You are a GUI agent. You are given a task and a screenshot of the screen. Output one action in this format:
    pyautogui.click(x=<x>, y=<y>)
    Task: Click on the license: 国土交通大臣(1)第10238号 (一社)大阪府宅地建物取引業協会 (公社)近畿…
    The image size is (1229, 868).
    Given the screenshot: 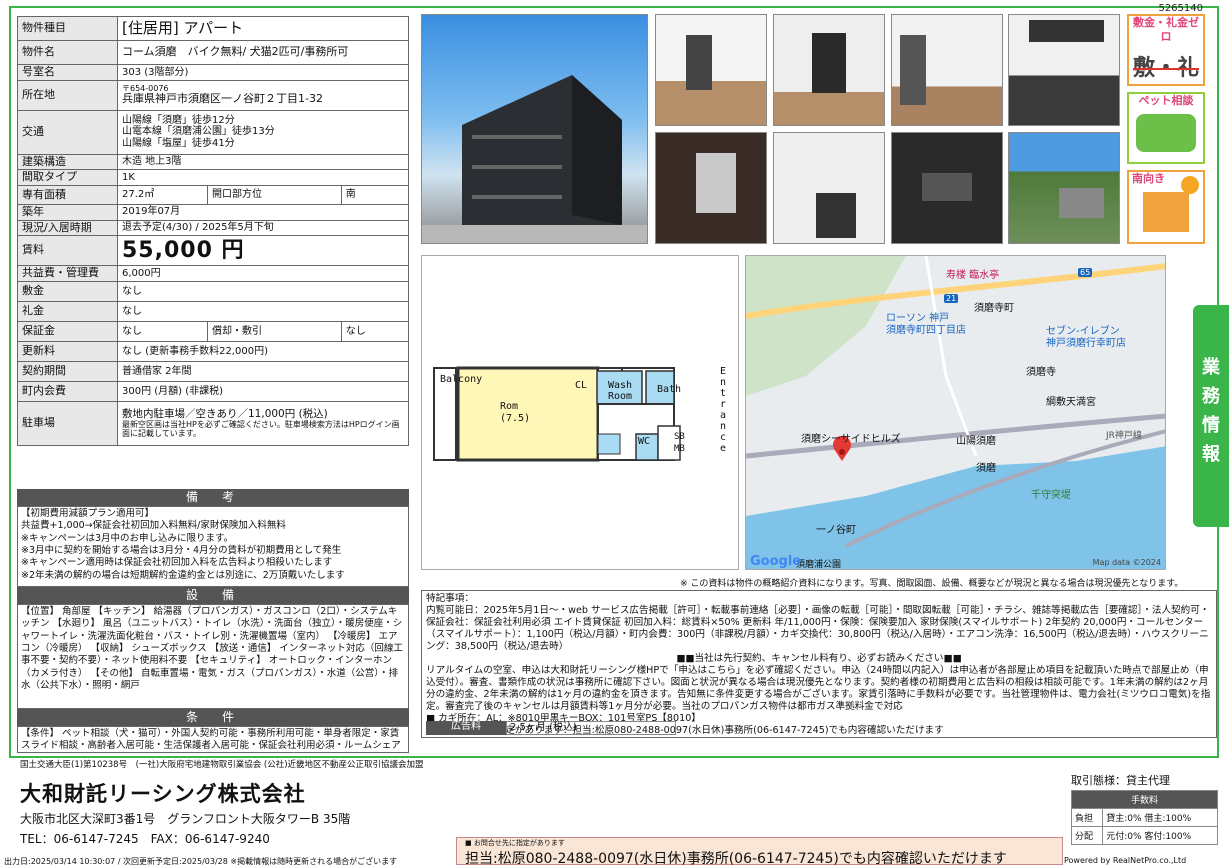 What is the action you would take?
    pyautogui.click(x=222, y=765)
    